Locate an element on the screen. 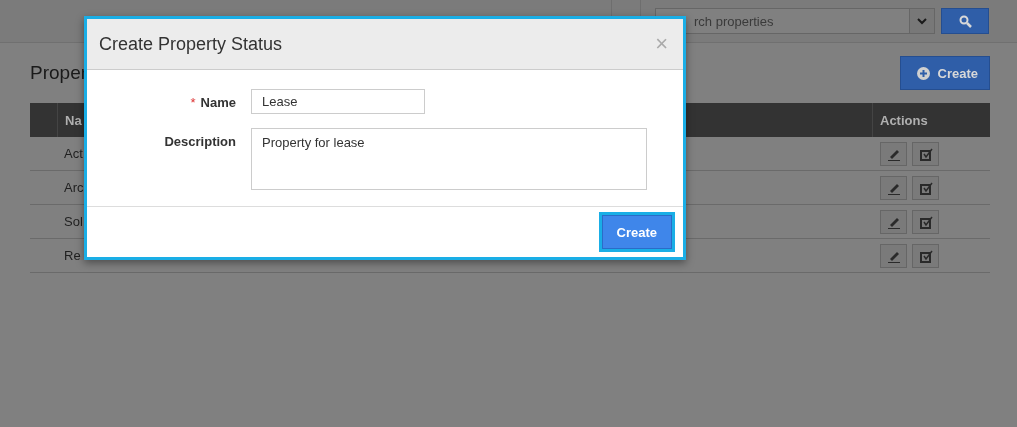  search-icon is located at coordinates (965, 21).